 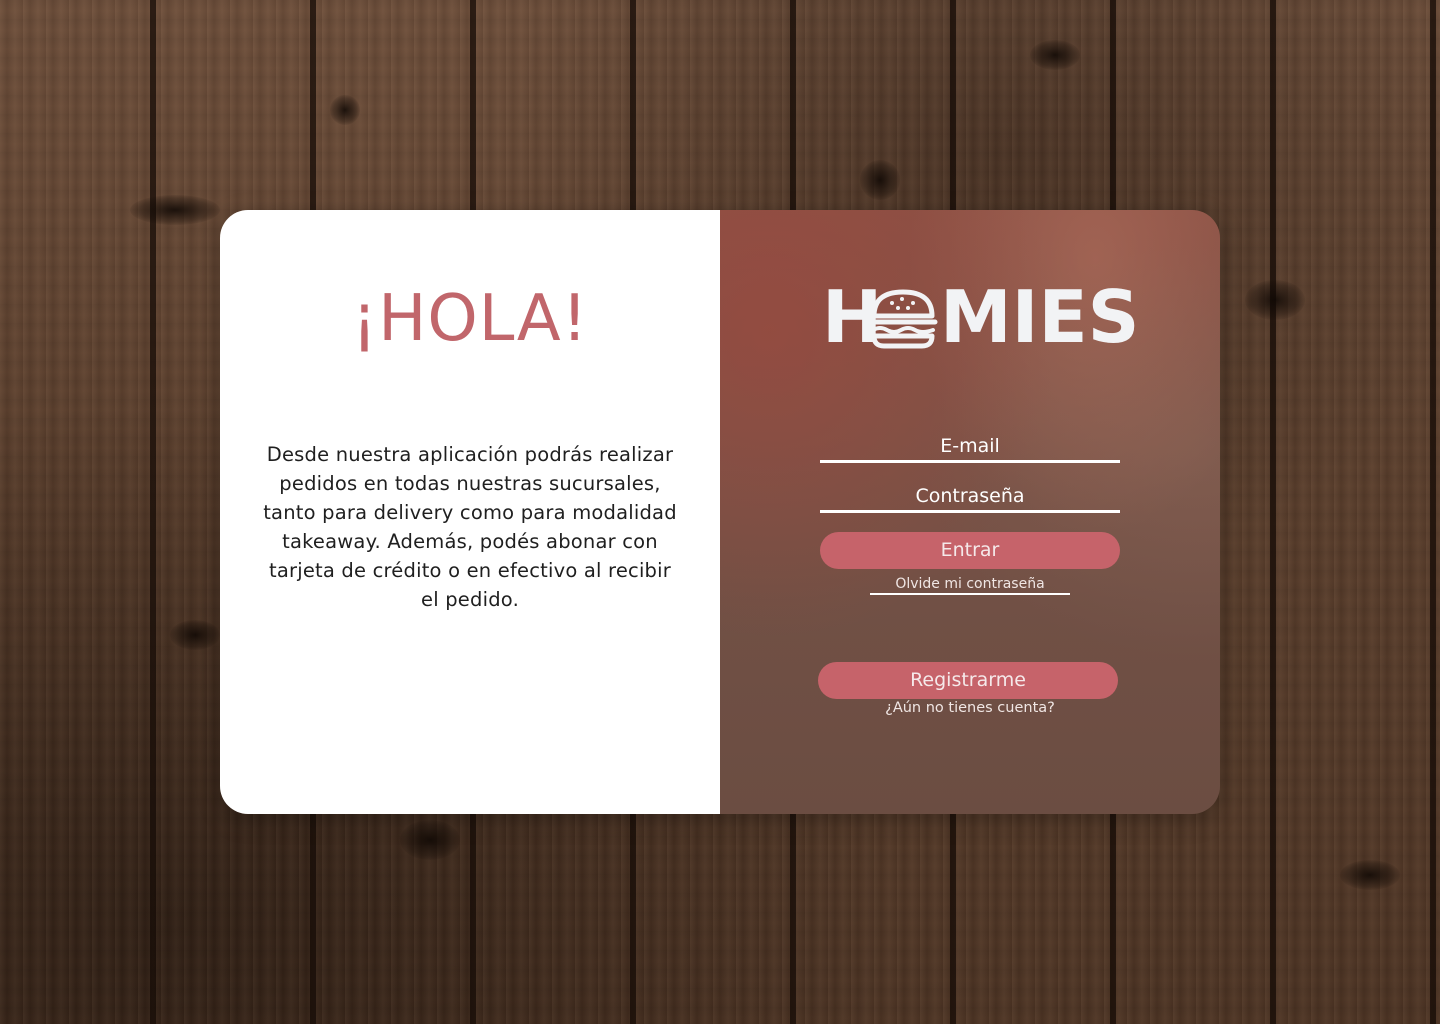 What do you see at coordinates (1040, 317) in the screenshot?
I see `logo-letters-mies: MIES` at bounding box center [1040, 317].